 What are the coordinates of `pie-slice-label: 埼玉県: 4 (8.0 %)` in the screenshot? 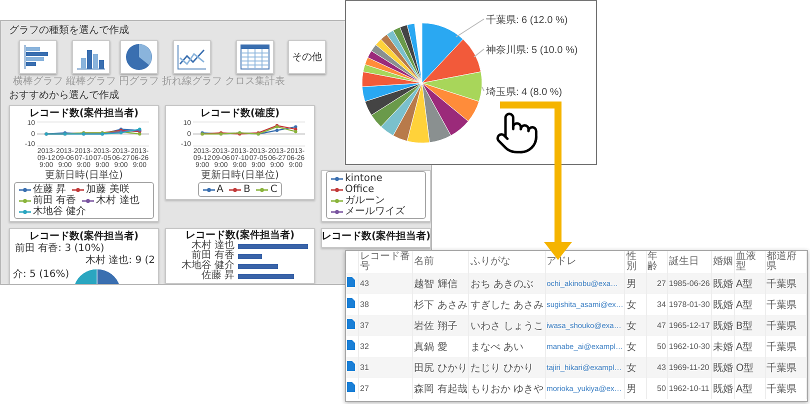 It's located at (524, 92).